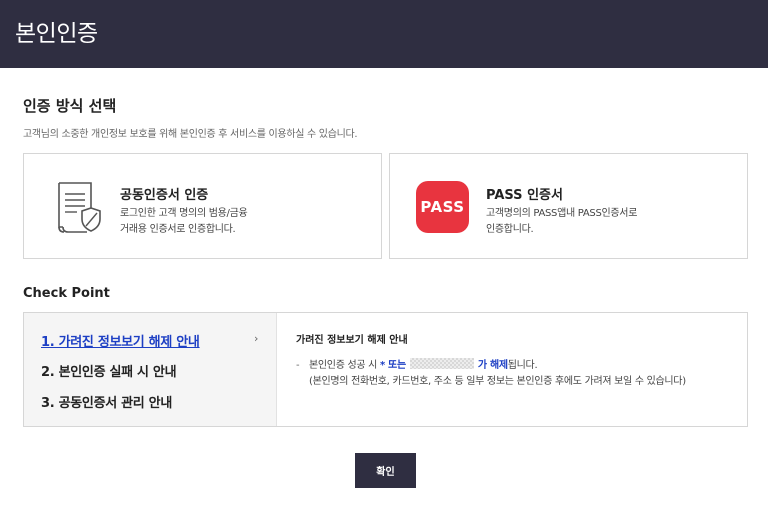  Describe the element at coordinates (441, 363) in the screenshot. I see `masked-info-sample` at that location.